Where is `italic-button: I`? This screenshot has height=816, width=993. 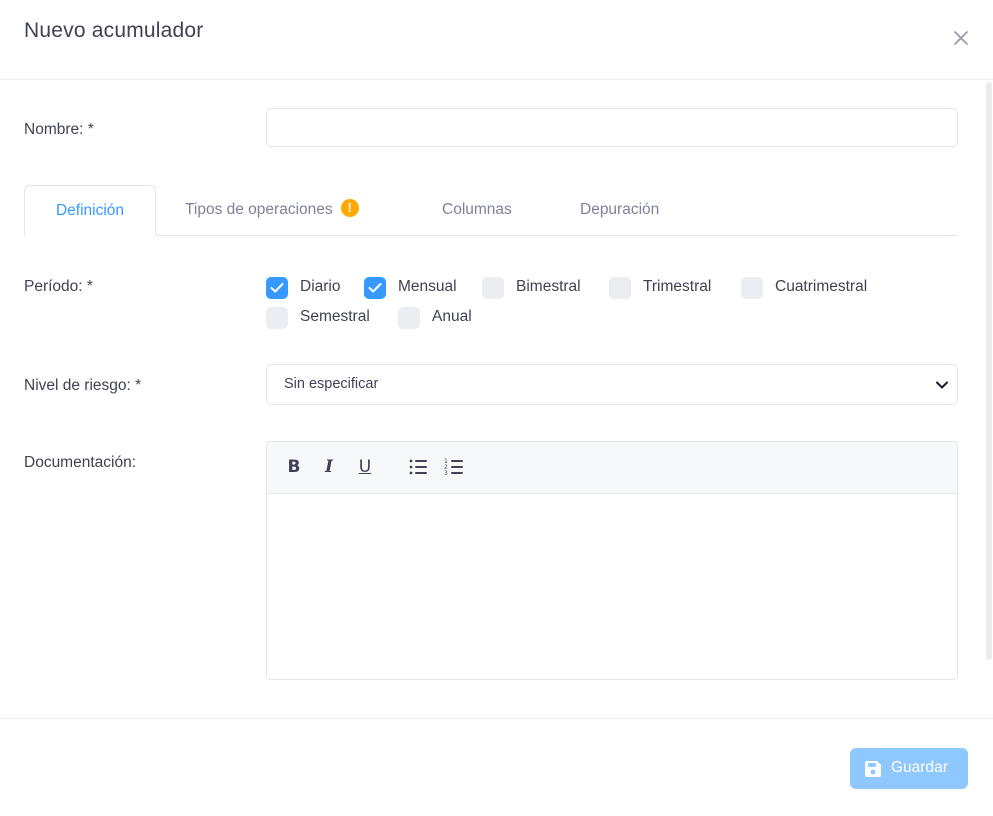 italic-button: I is located at coordinates (329, 467).